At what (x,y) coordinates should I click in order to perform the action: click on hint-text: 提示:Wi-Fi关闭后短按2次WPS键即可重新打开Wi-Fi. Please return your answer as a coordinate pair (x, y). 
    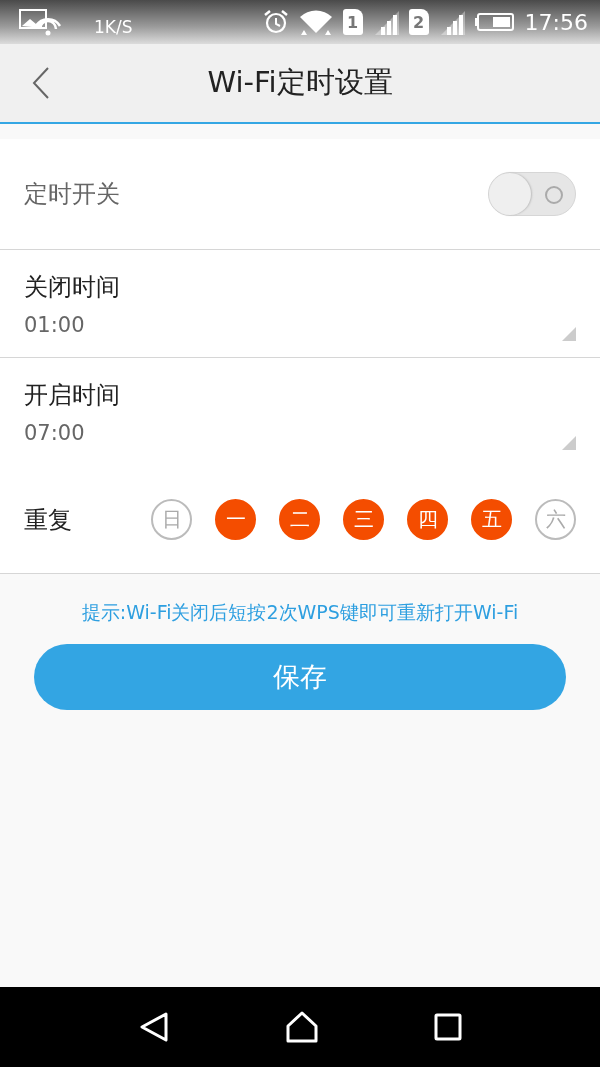
    Looking at the image, I should click on (300, 612).